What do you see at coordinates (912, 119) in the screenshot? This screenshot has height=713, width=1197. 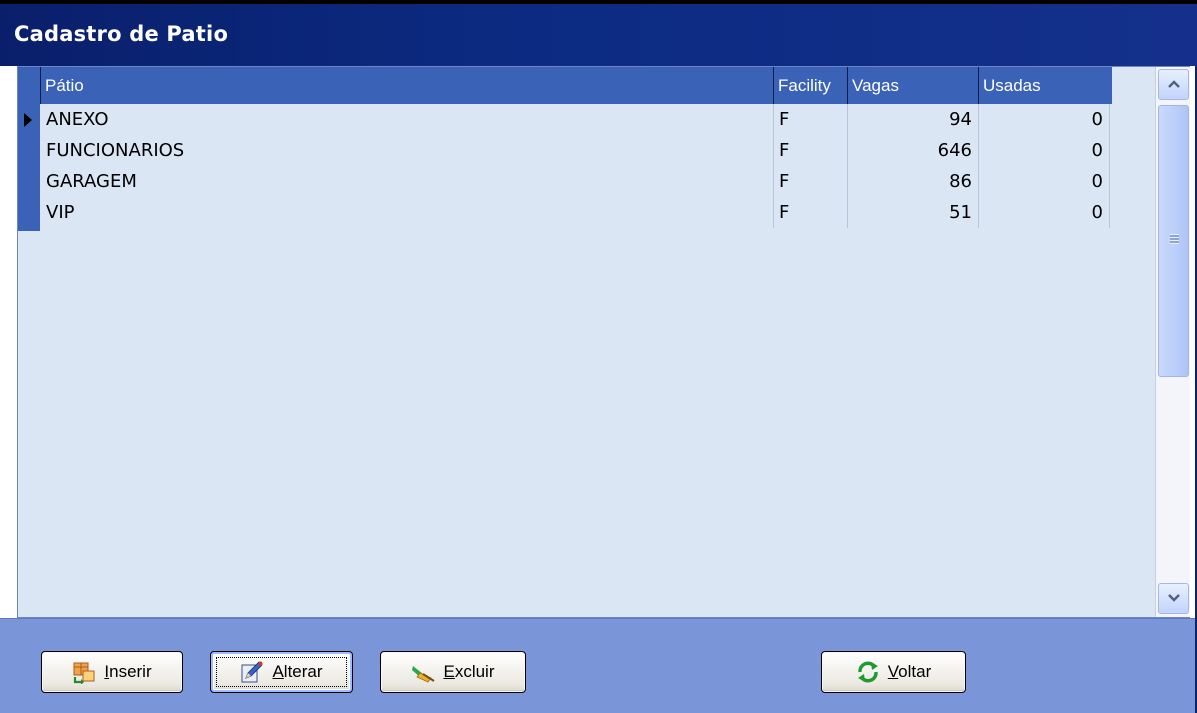 I see `cell-vagas: 94` at bounding box center [912, 119].